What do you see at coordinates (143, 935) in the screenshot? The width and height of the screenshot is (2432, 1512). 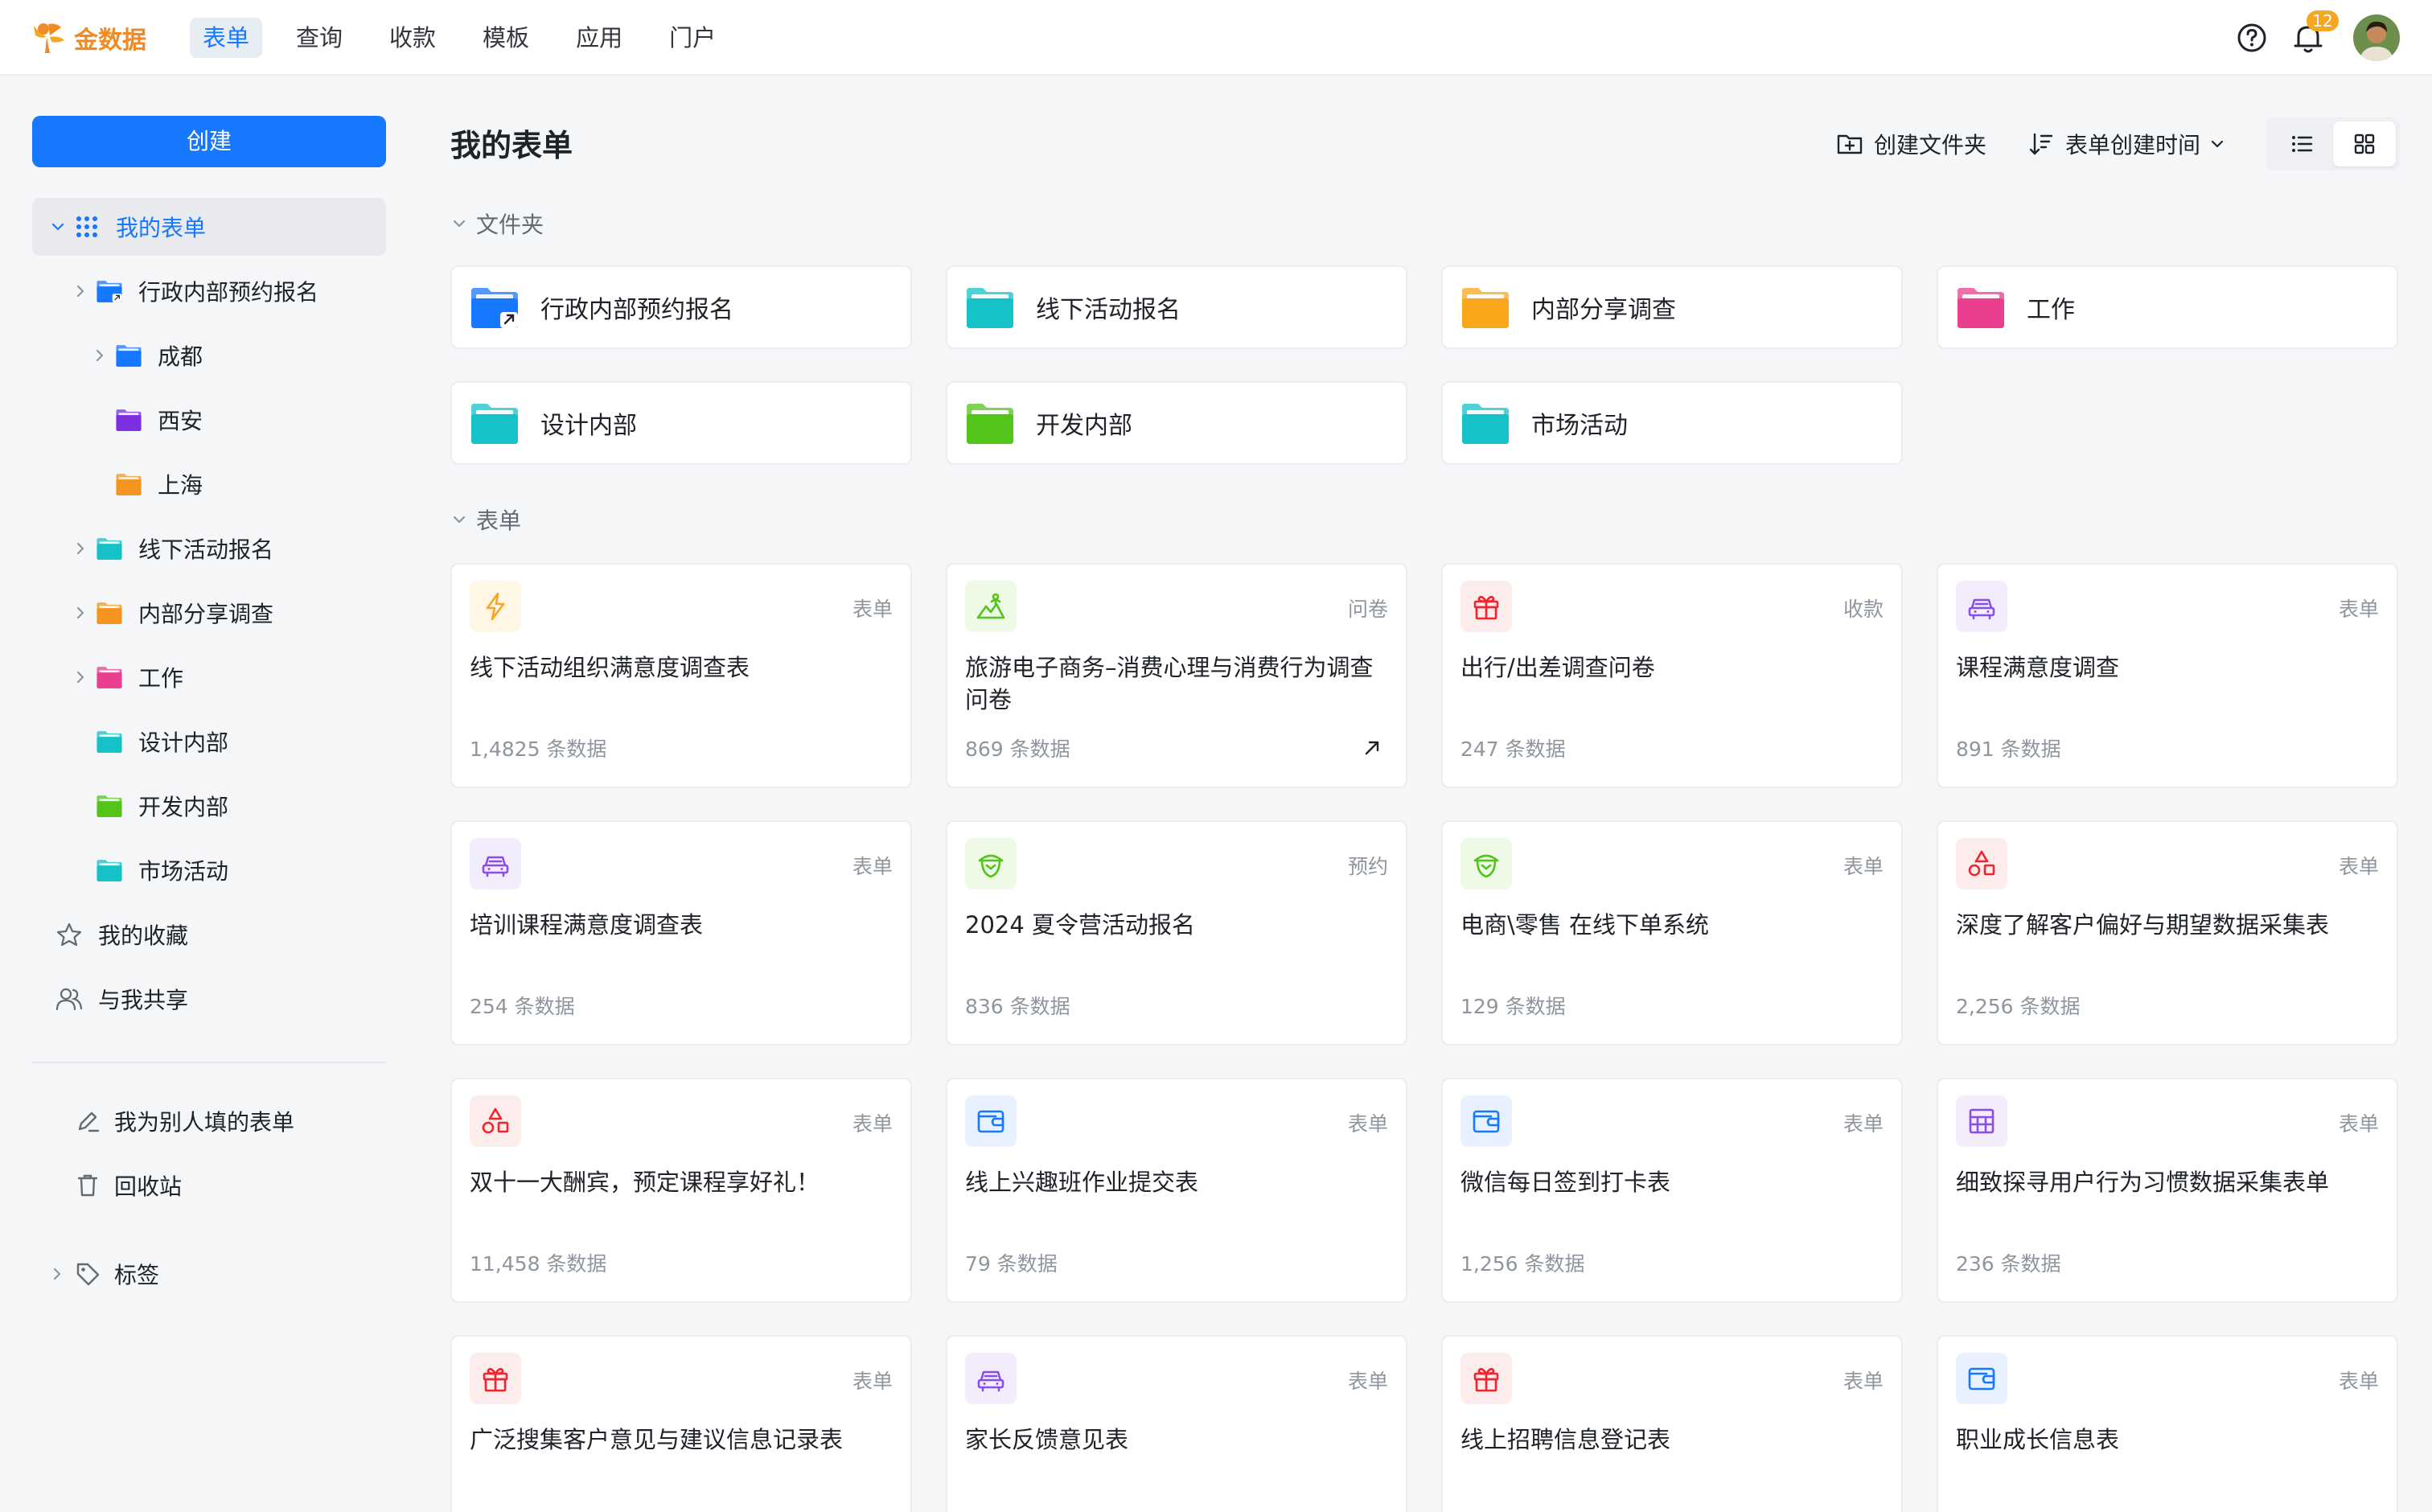 I see `sidebar-item-label: 我的收藏` at bounding box center [143, 935].